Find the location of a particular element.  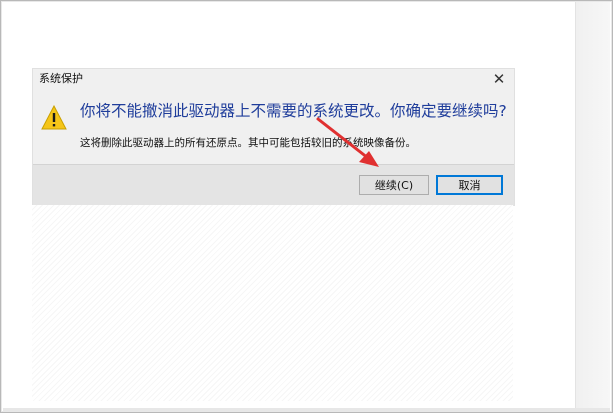

cancel-button: 取消 is located at coordinates (469, 185).